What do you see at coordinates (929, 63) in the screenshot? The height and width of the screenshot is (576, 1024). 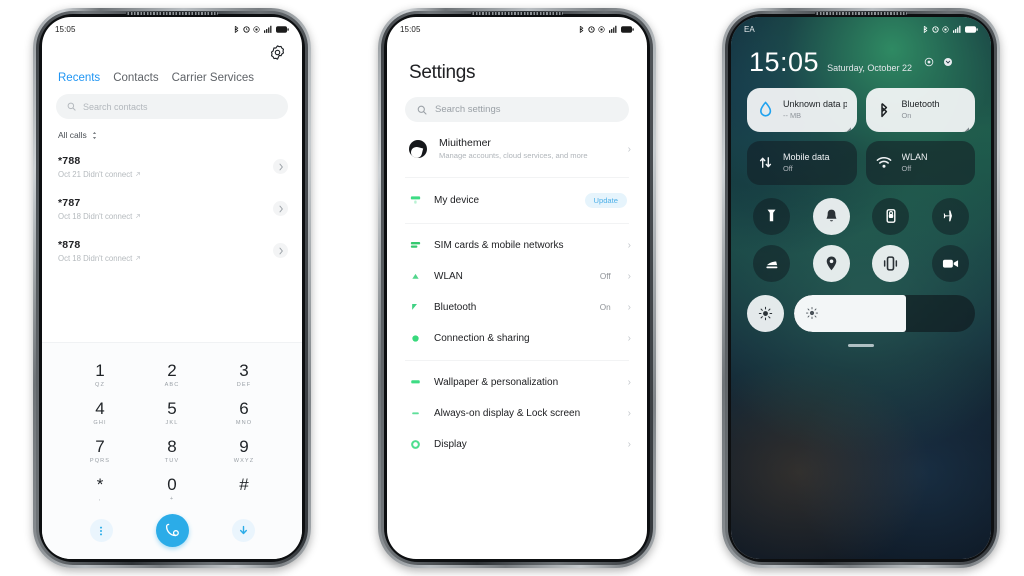 I see `settings-icon` at bounding box center [929, 63].